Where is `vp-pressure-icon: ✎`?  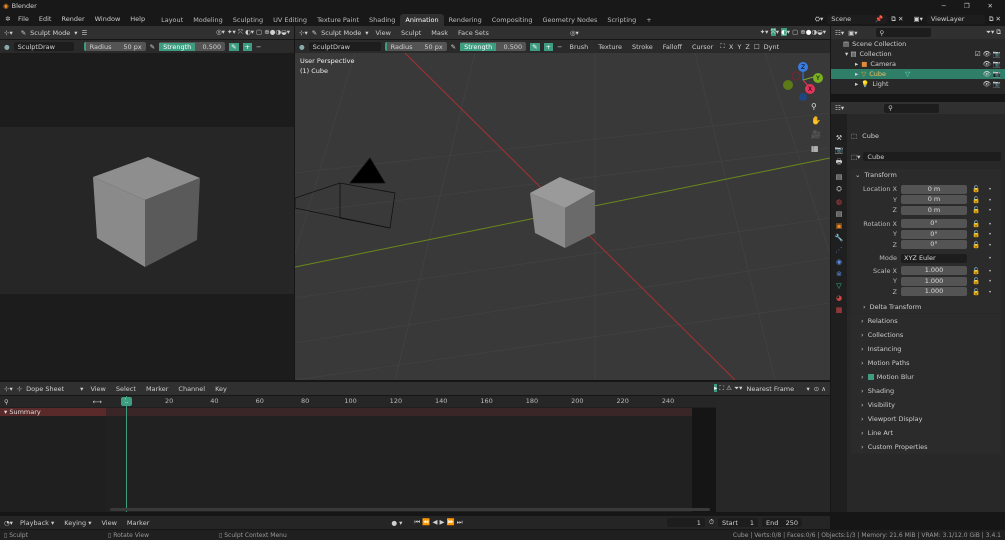
vp-pressure-icon: ✎ is located at coordinates (453, 47).